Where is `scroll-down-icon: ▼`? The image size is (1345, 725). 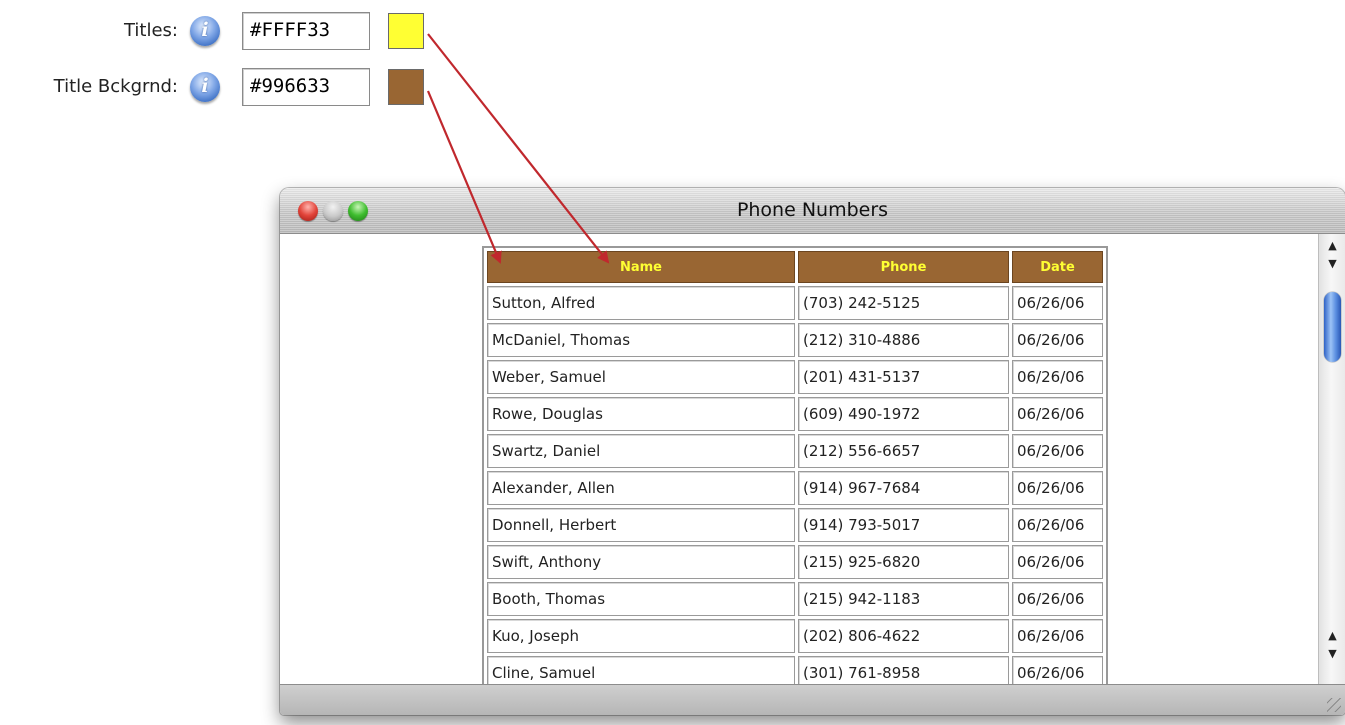 scroll-down-icon: ▼ is located at coordinates (1332, 264).